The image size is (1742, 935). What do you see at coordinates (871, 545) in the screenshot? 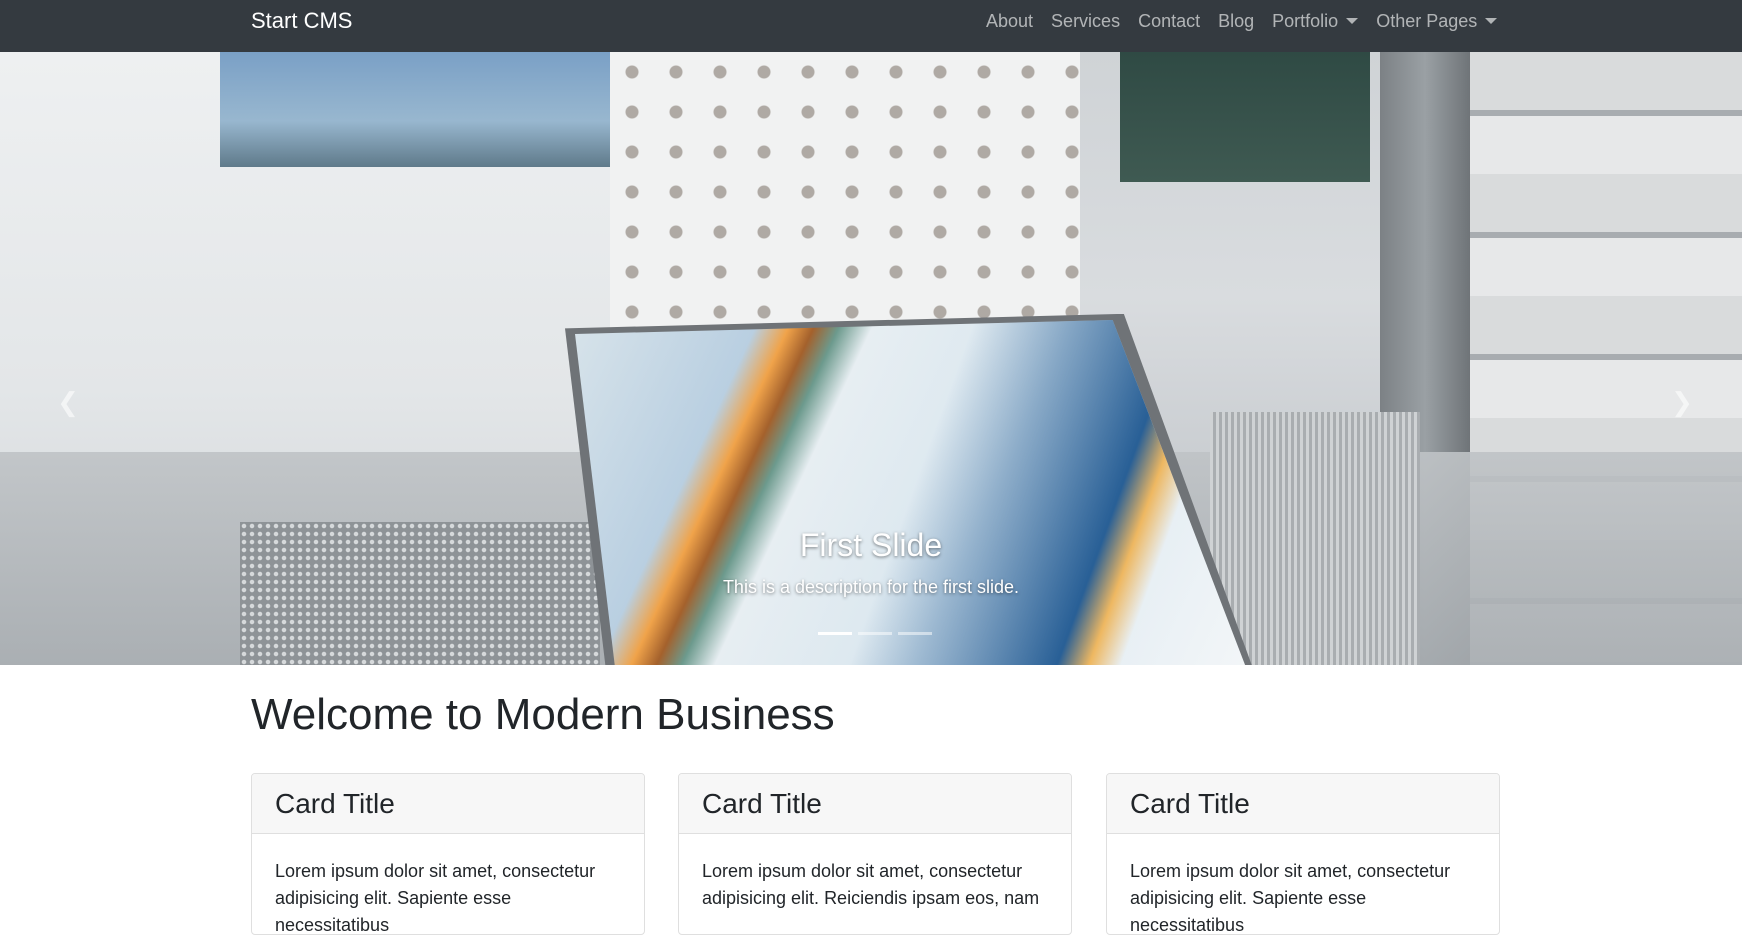
I see `slide-caption-title: First Slide` at bounding box center [871, 545].